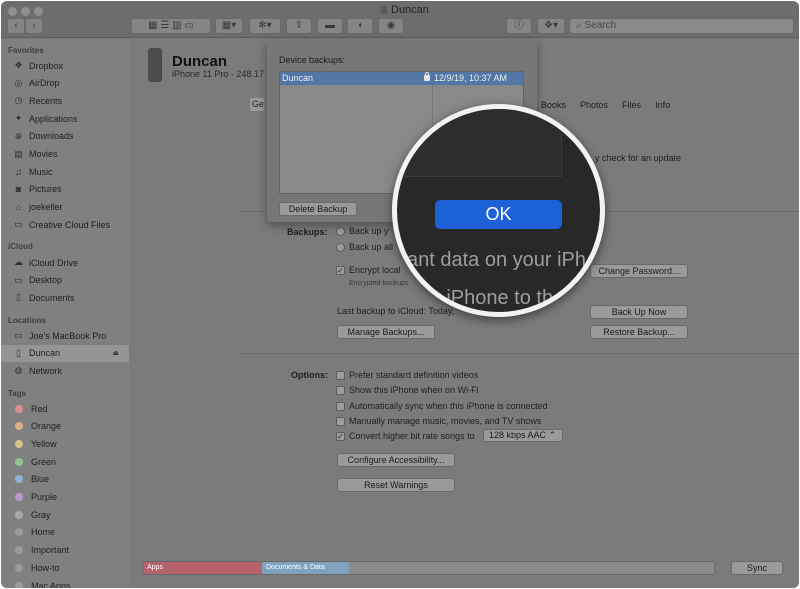 The width and height of the screenshot is (800, 589). What do you see at coordinates (65, 297) in the screenshot?
I see `sidebar-item-documents: ▯ Documents` at bounding box center [65, 297].